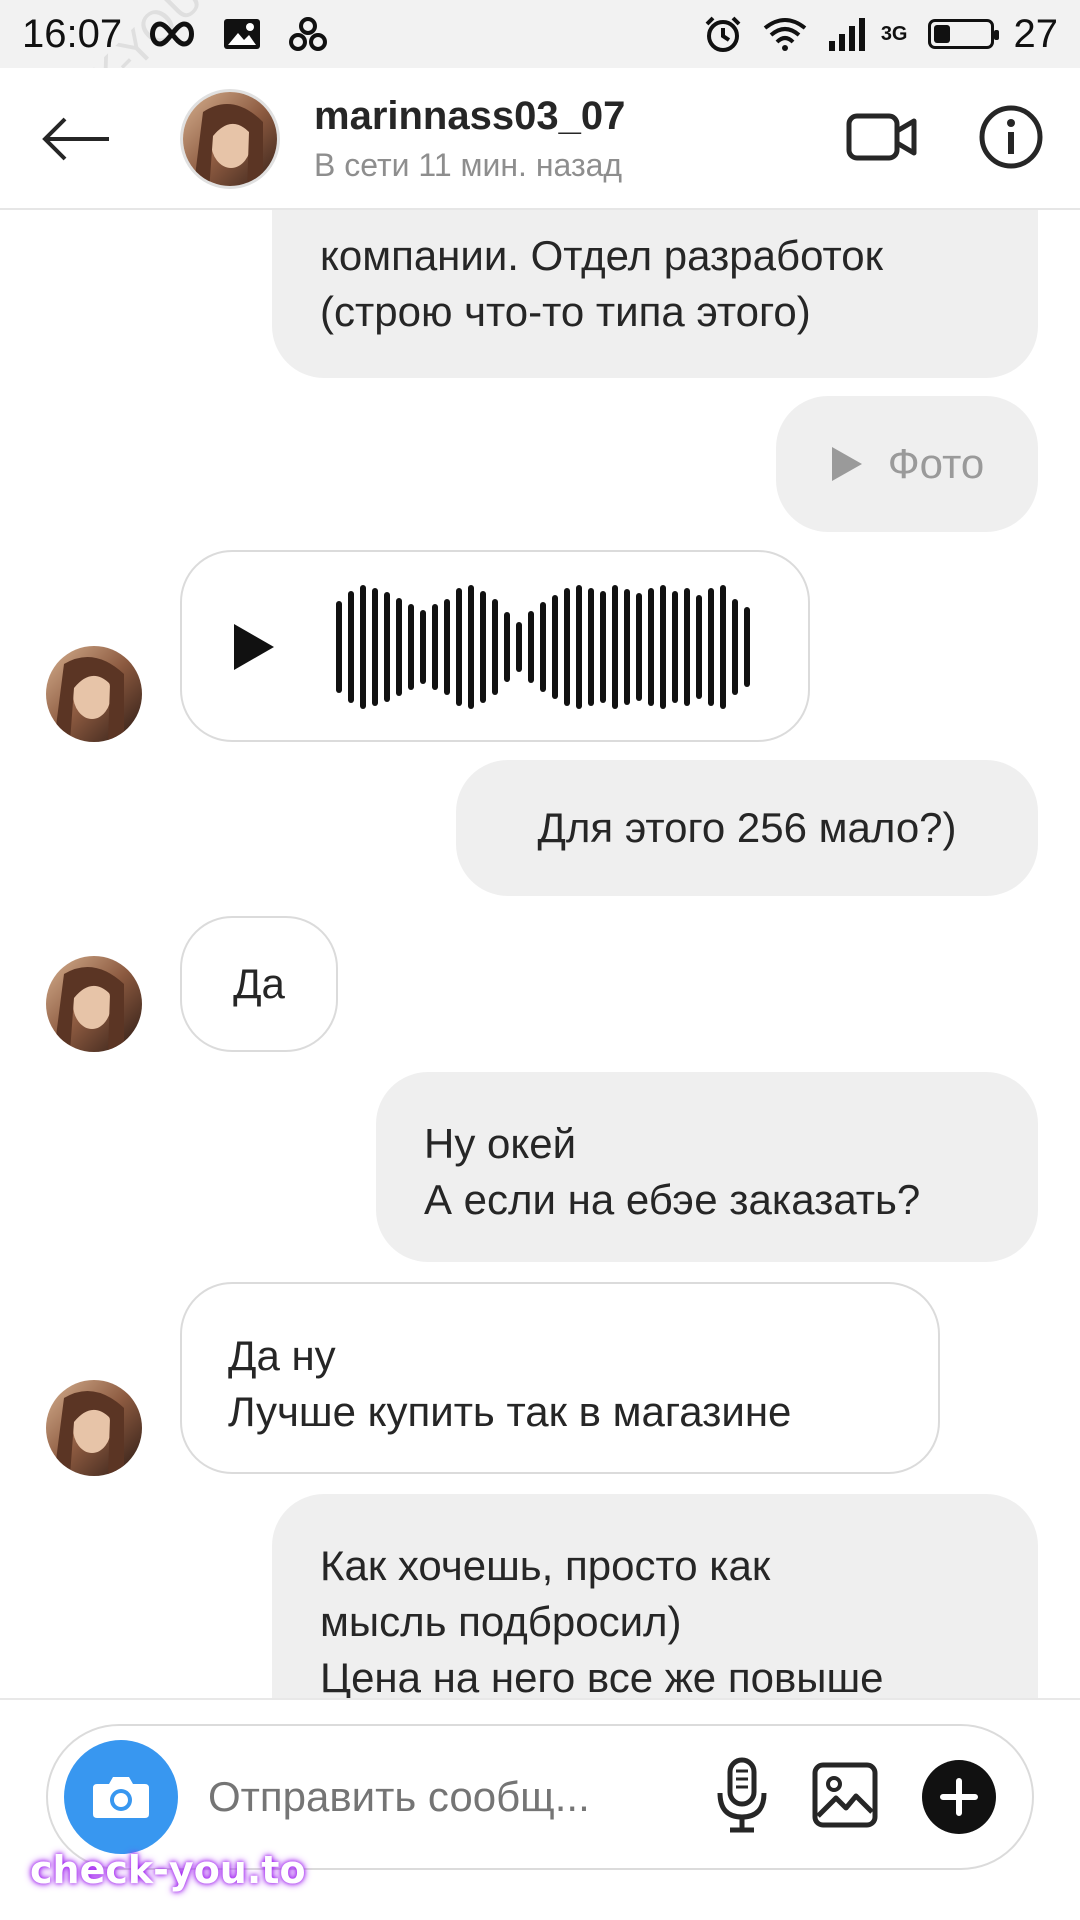  I want to click on message-incoming: Да, so click(259, 984).